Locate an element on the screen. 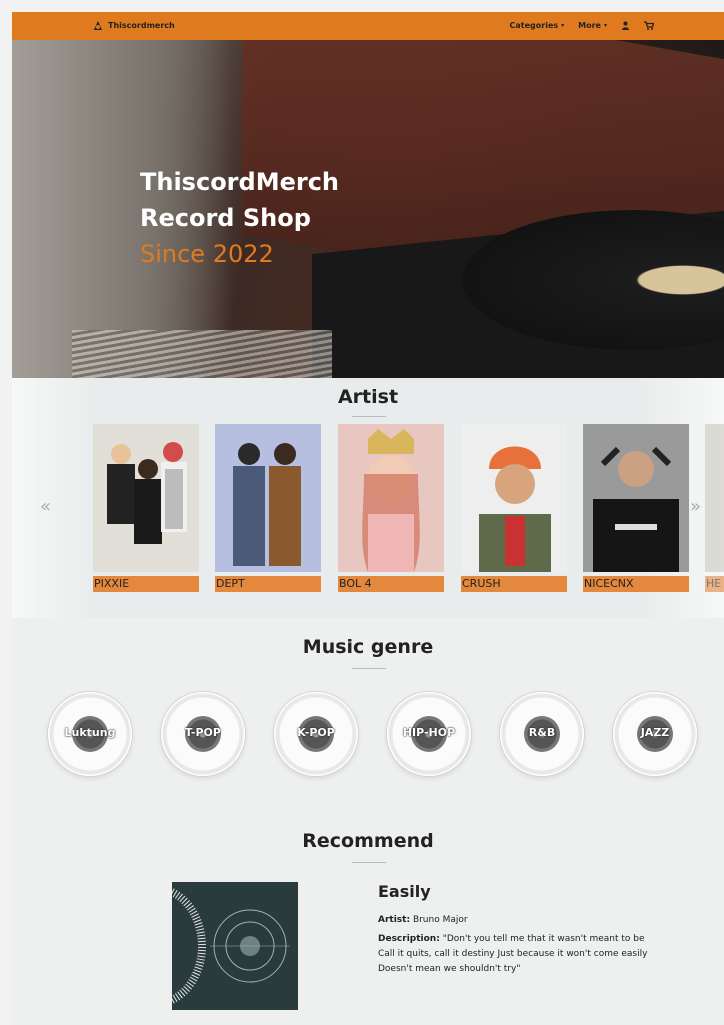  recommend-title: Recommend is located at coordinates (368, 841).